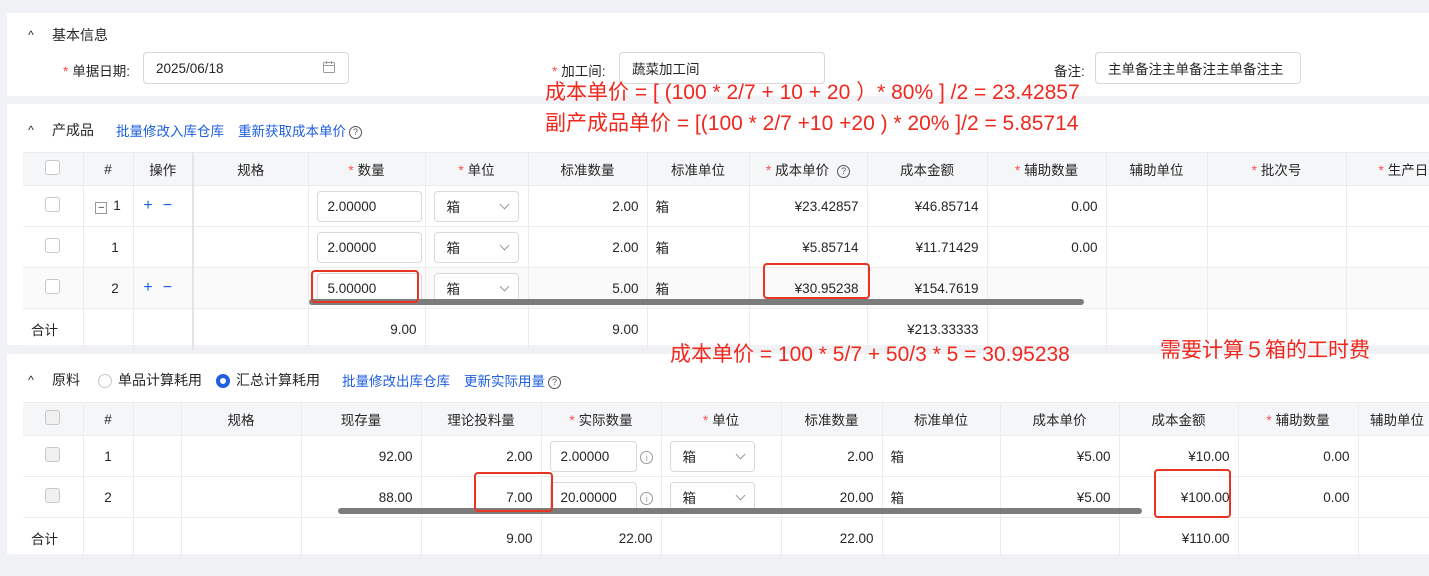  Describe the element at coordinates (1277, 169) in the screenshot. I see `col-batch-no: * 批次号` at that location.